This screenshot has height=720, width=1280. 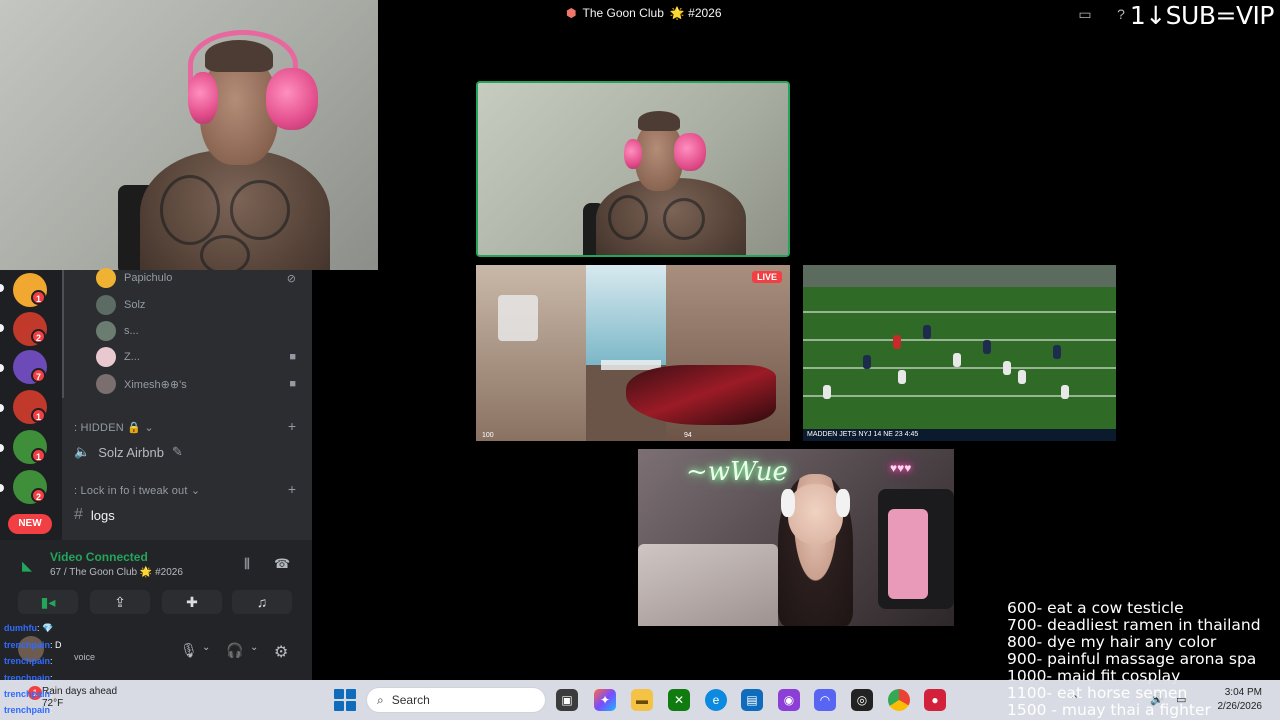 What do you see at coordinates (1097, 693) in the screenshot?
I see `sub-goal: 1100- eat horse semen` at bounding box center [1097, 693].